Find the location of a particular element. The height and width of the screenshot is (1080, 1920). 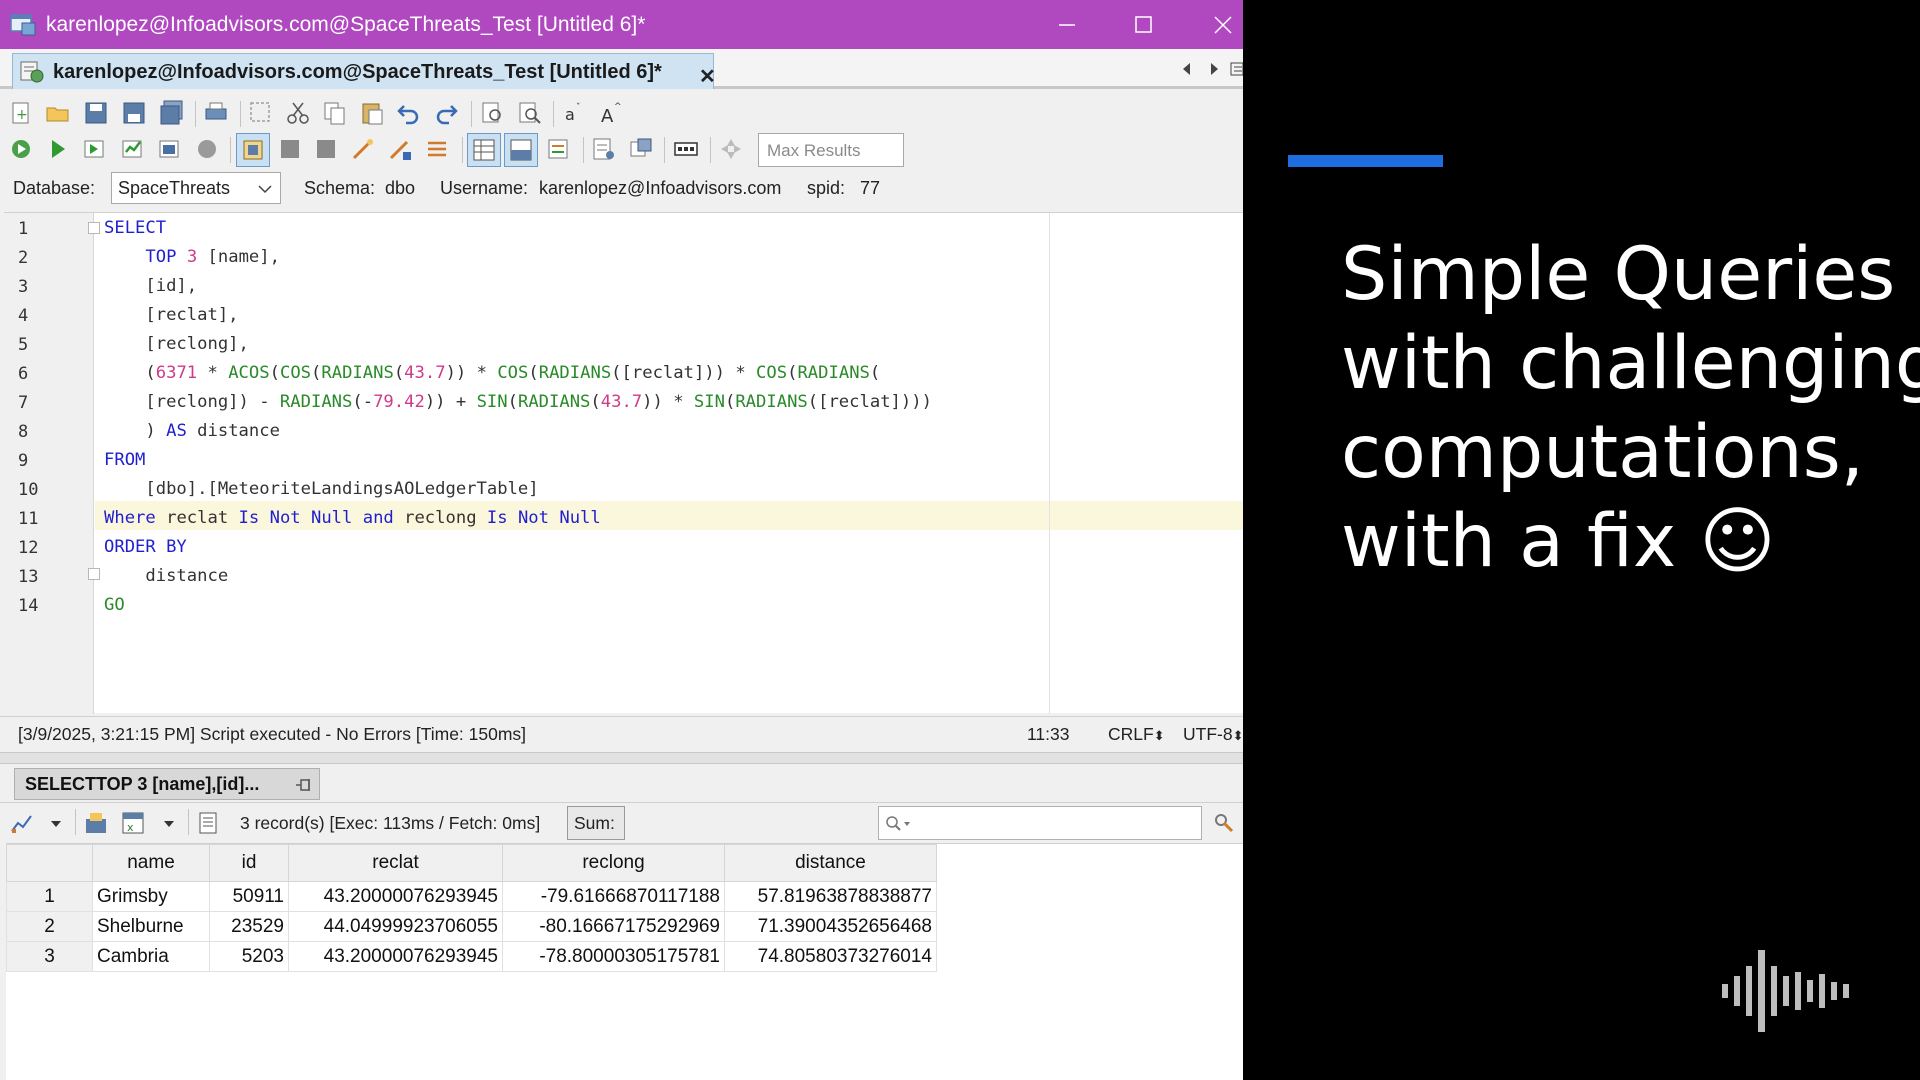

variables-icon is located at coordinates (686, 149).